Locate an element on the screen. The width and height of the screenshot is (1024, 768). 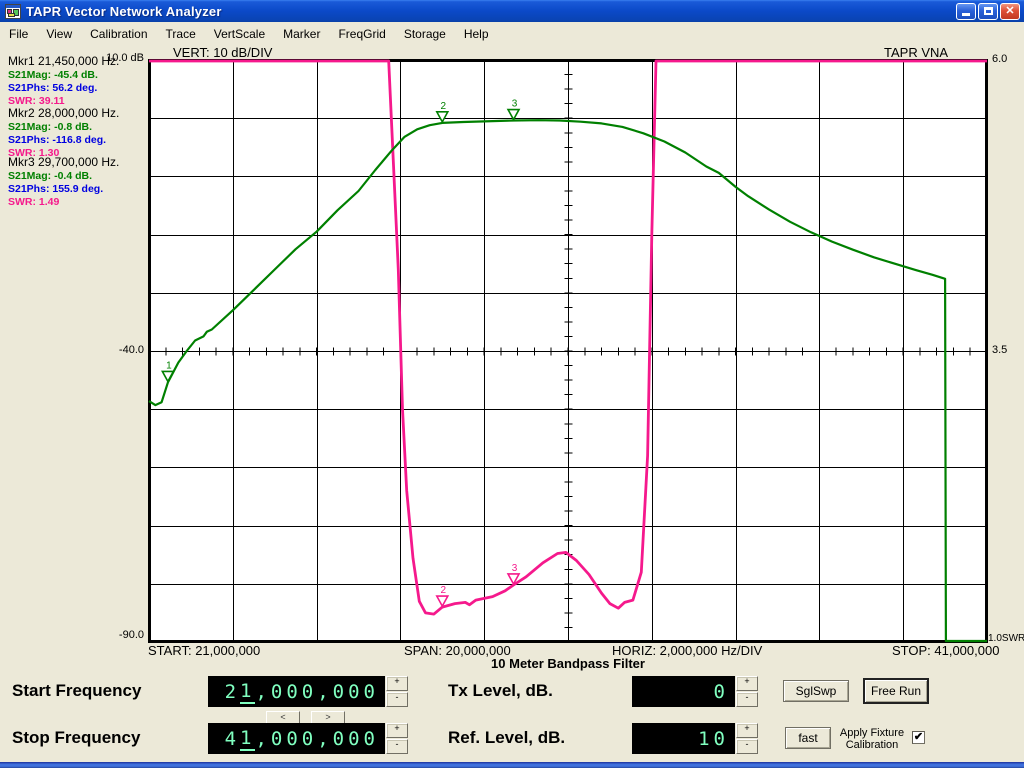
marker3-swr: SWR: 1.49 is located at coordinates (34, 202).